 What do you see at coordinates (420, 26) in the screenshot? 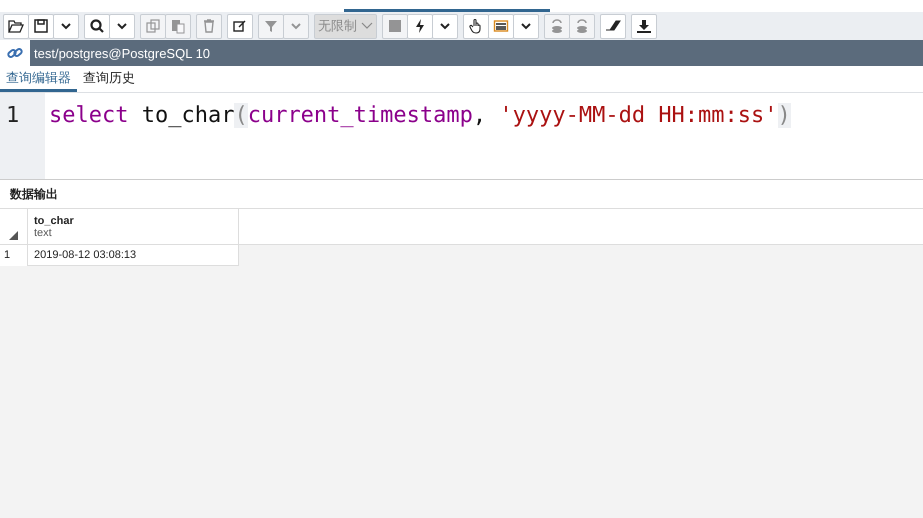
I see `execute-button` at bounding box center [420, 26].